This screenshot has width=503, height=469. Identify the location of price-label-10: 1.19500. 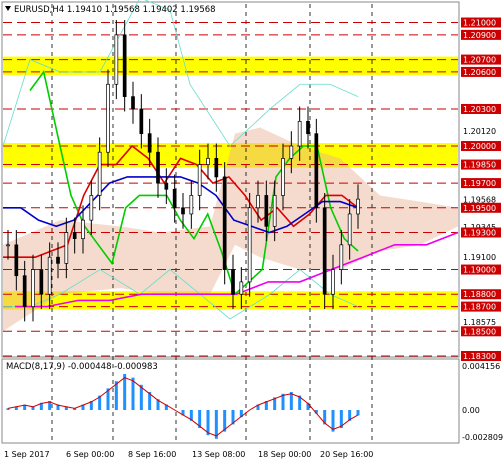
(479, 208).